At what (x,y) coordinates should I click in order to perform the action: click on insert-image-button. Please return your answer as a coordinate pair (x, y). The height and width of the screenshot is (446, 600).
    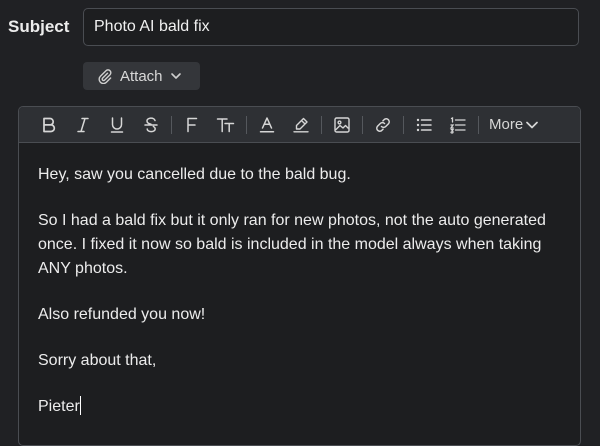
    Looking at the image, I should click on (342, 125).